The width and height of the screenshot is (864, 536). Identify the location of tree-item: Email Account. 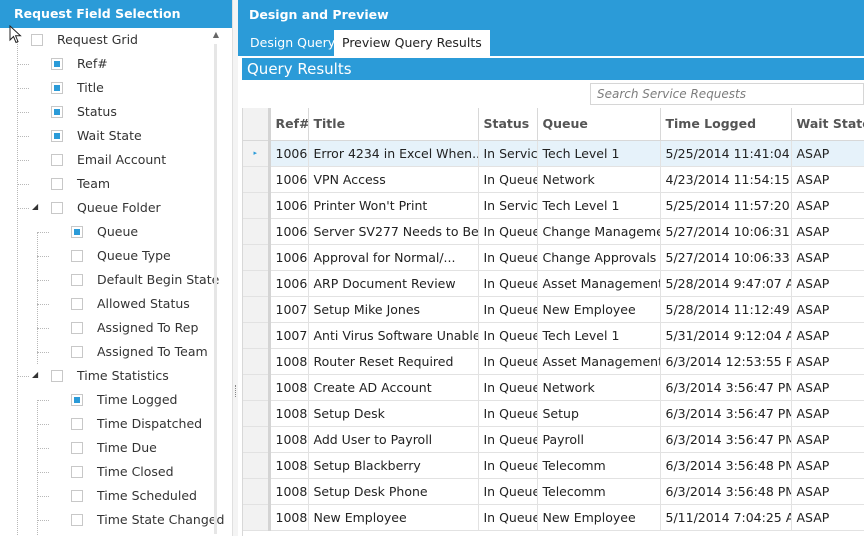
(105, 160).